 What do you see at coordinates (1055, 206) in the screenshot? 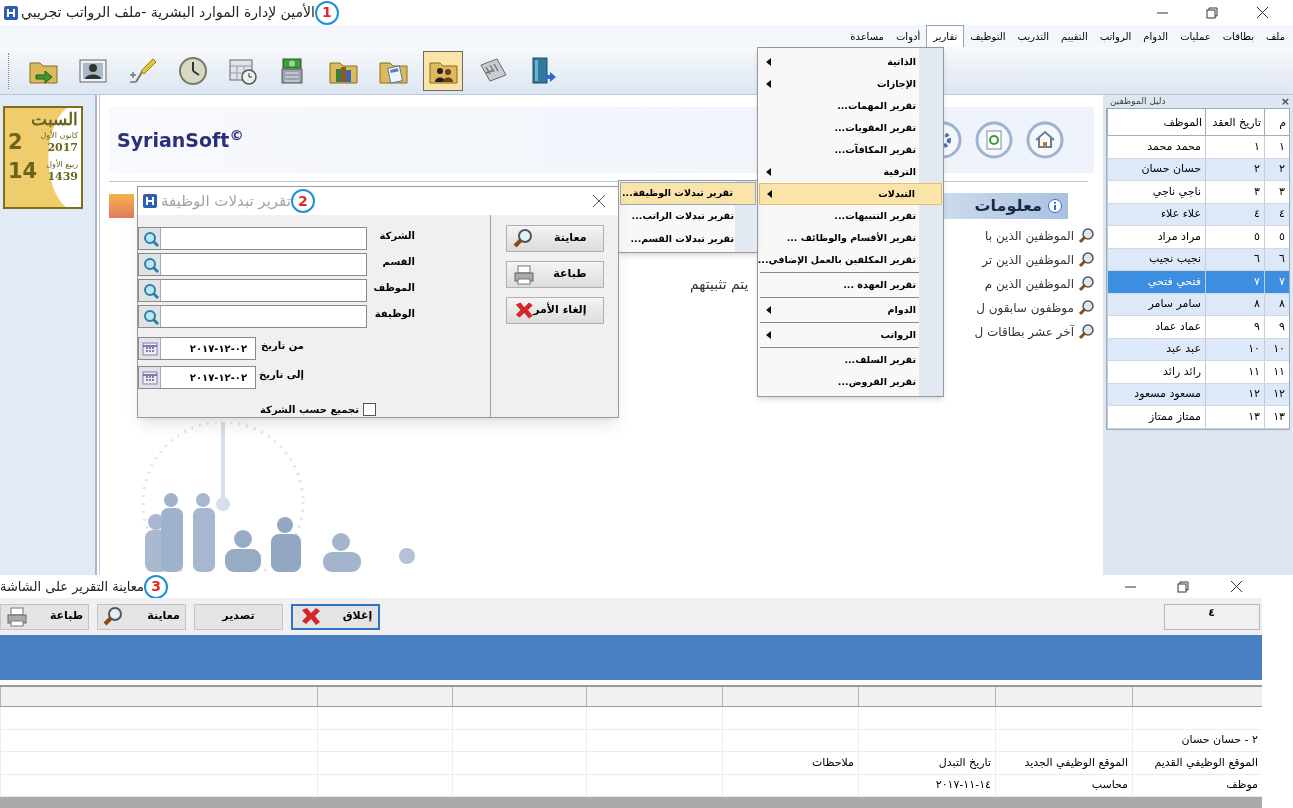
I see `info-icon` at bounding box center [1055, 206].